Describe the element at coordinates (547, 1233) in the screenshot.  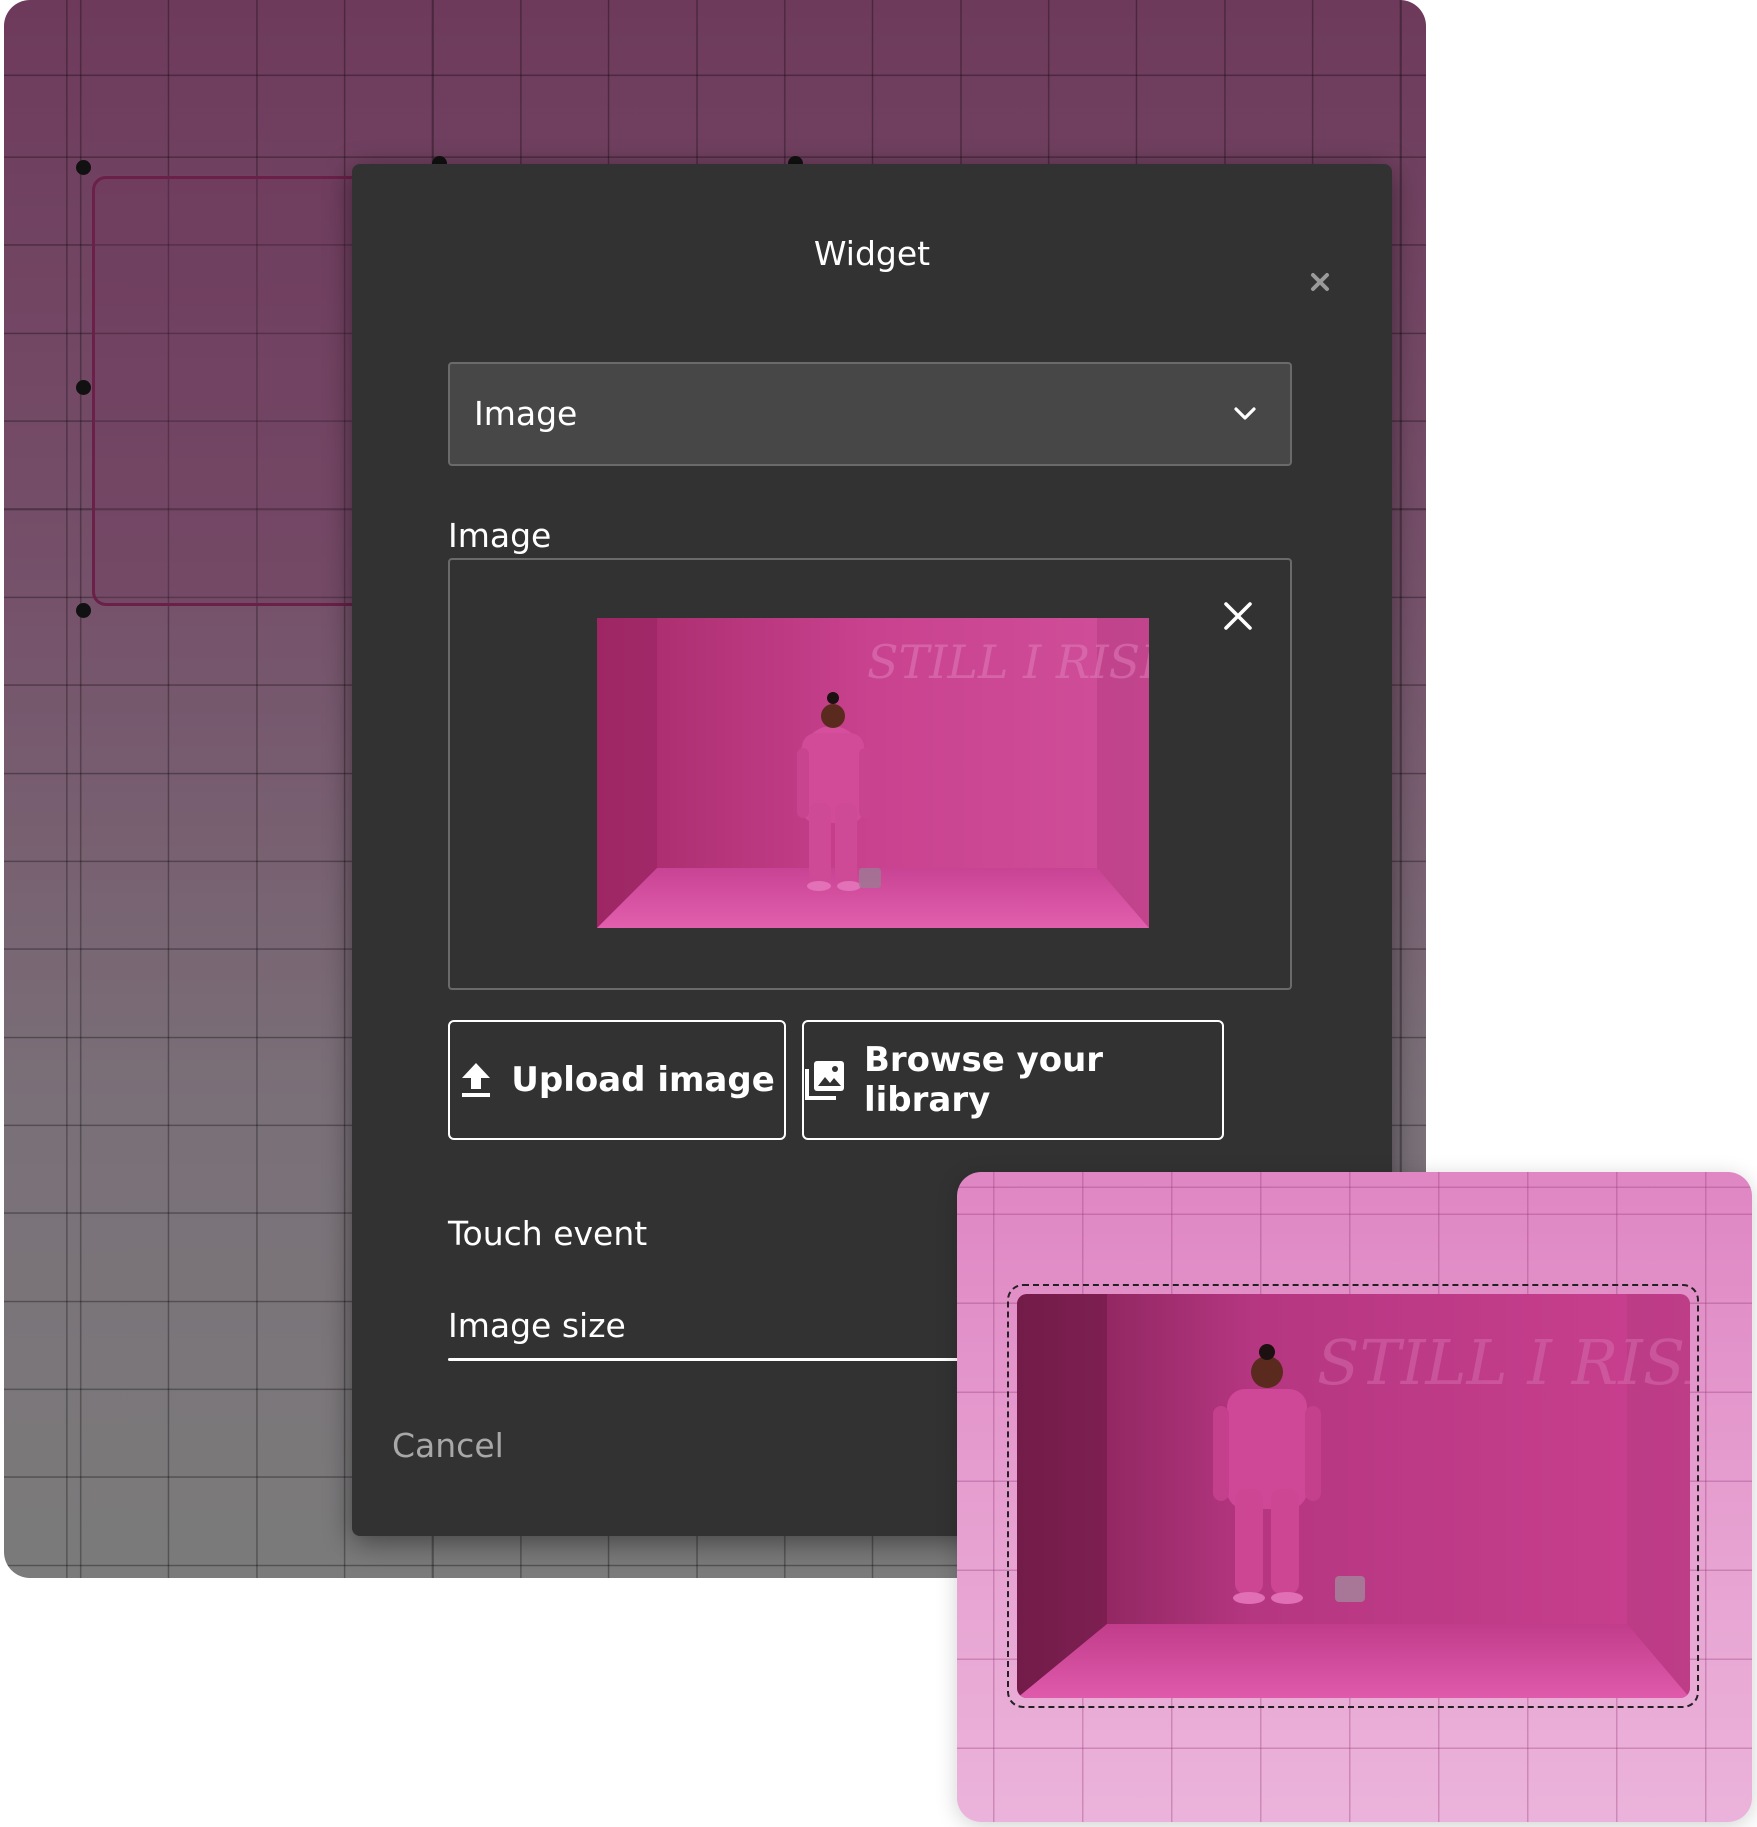
I see `touch-event-label: Touch event` at that location.